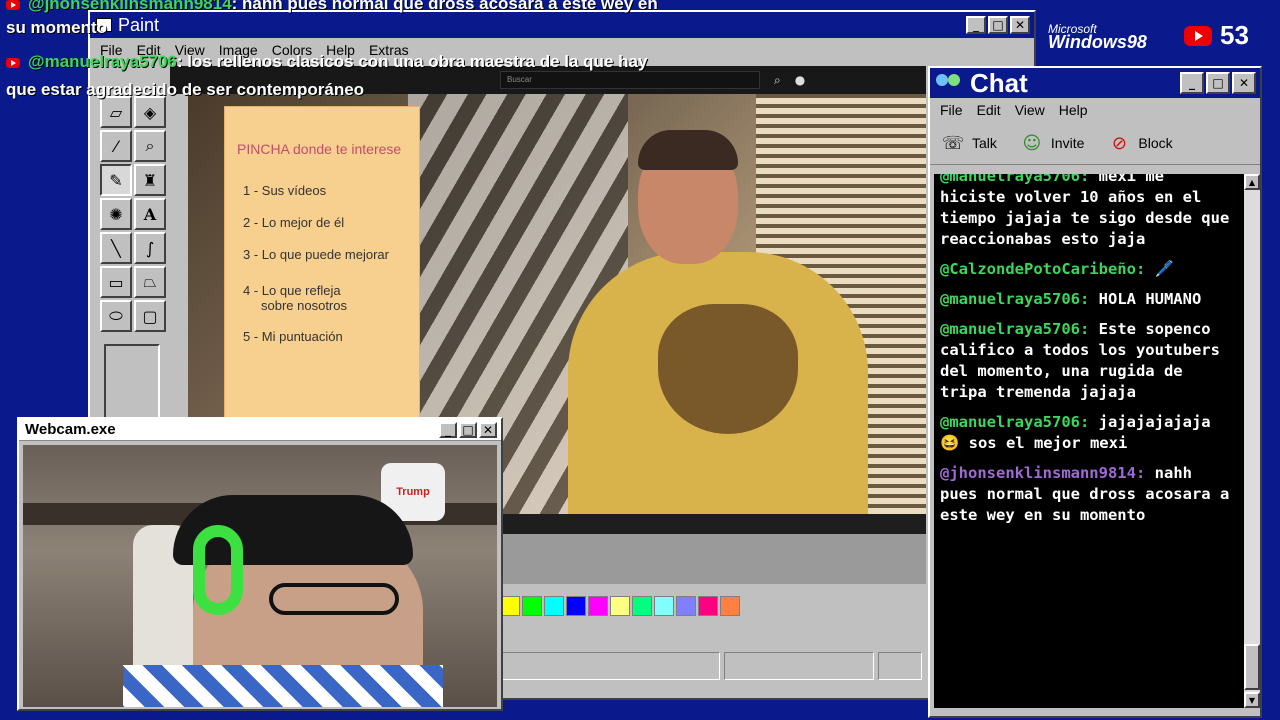 This screenshot has height=720, width=1280. I want to click on youtube-search-input: Buscar, so click(630, 80).